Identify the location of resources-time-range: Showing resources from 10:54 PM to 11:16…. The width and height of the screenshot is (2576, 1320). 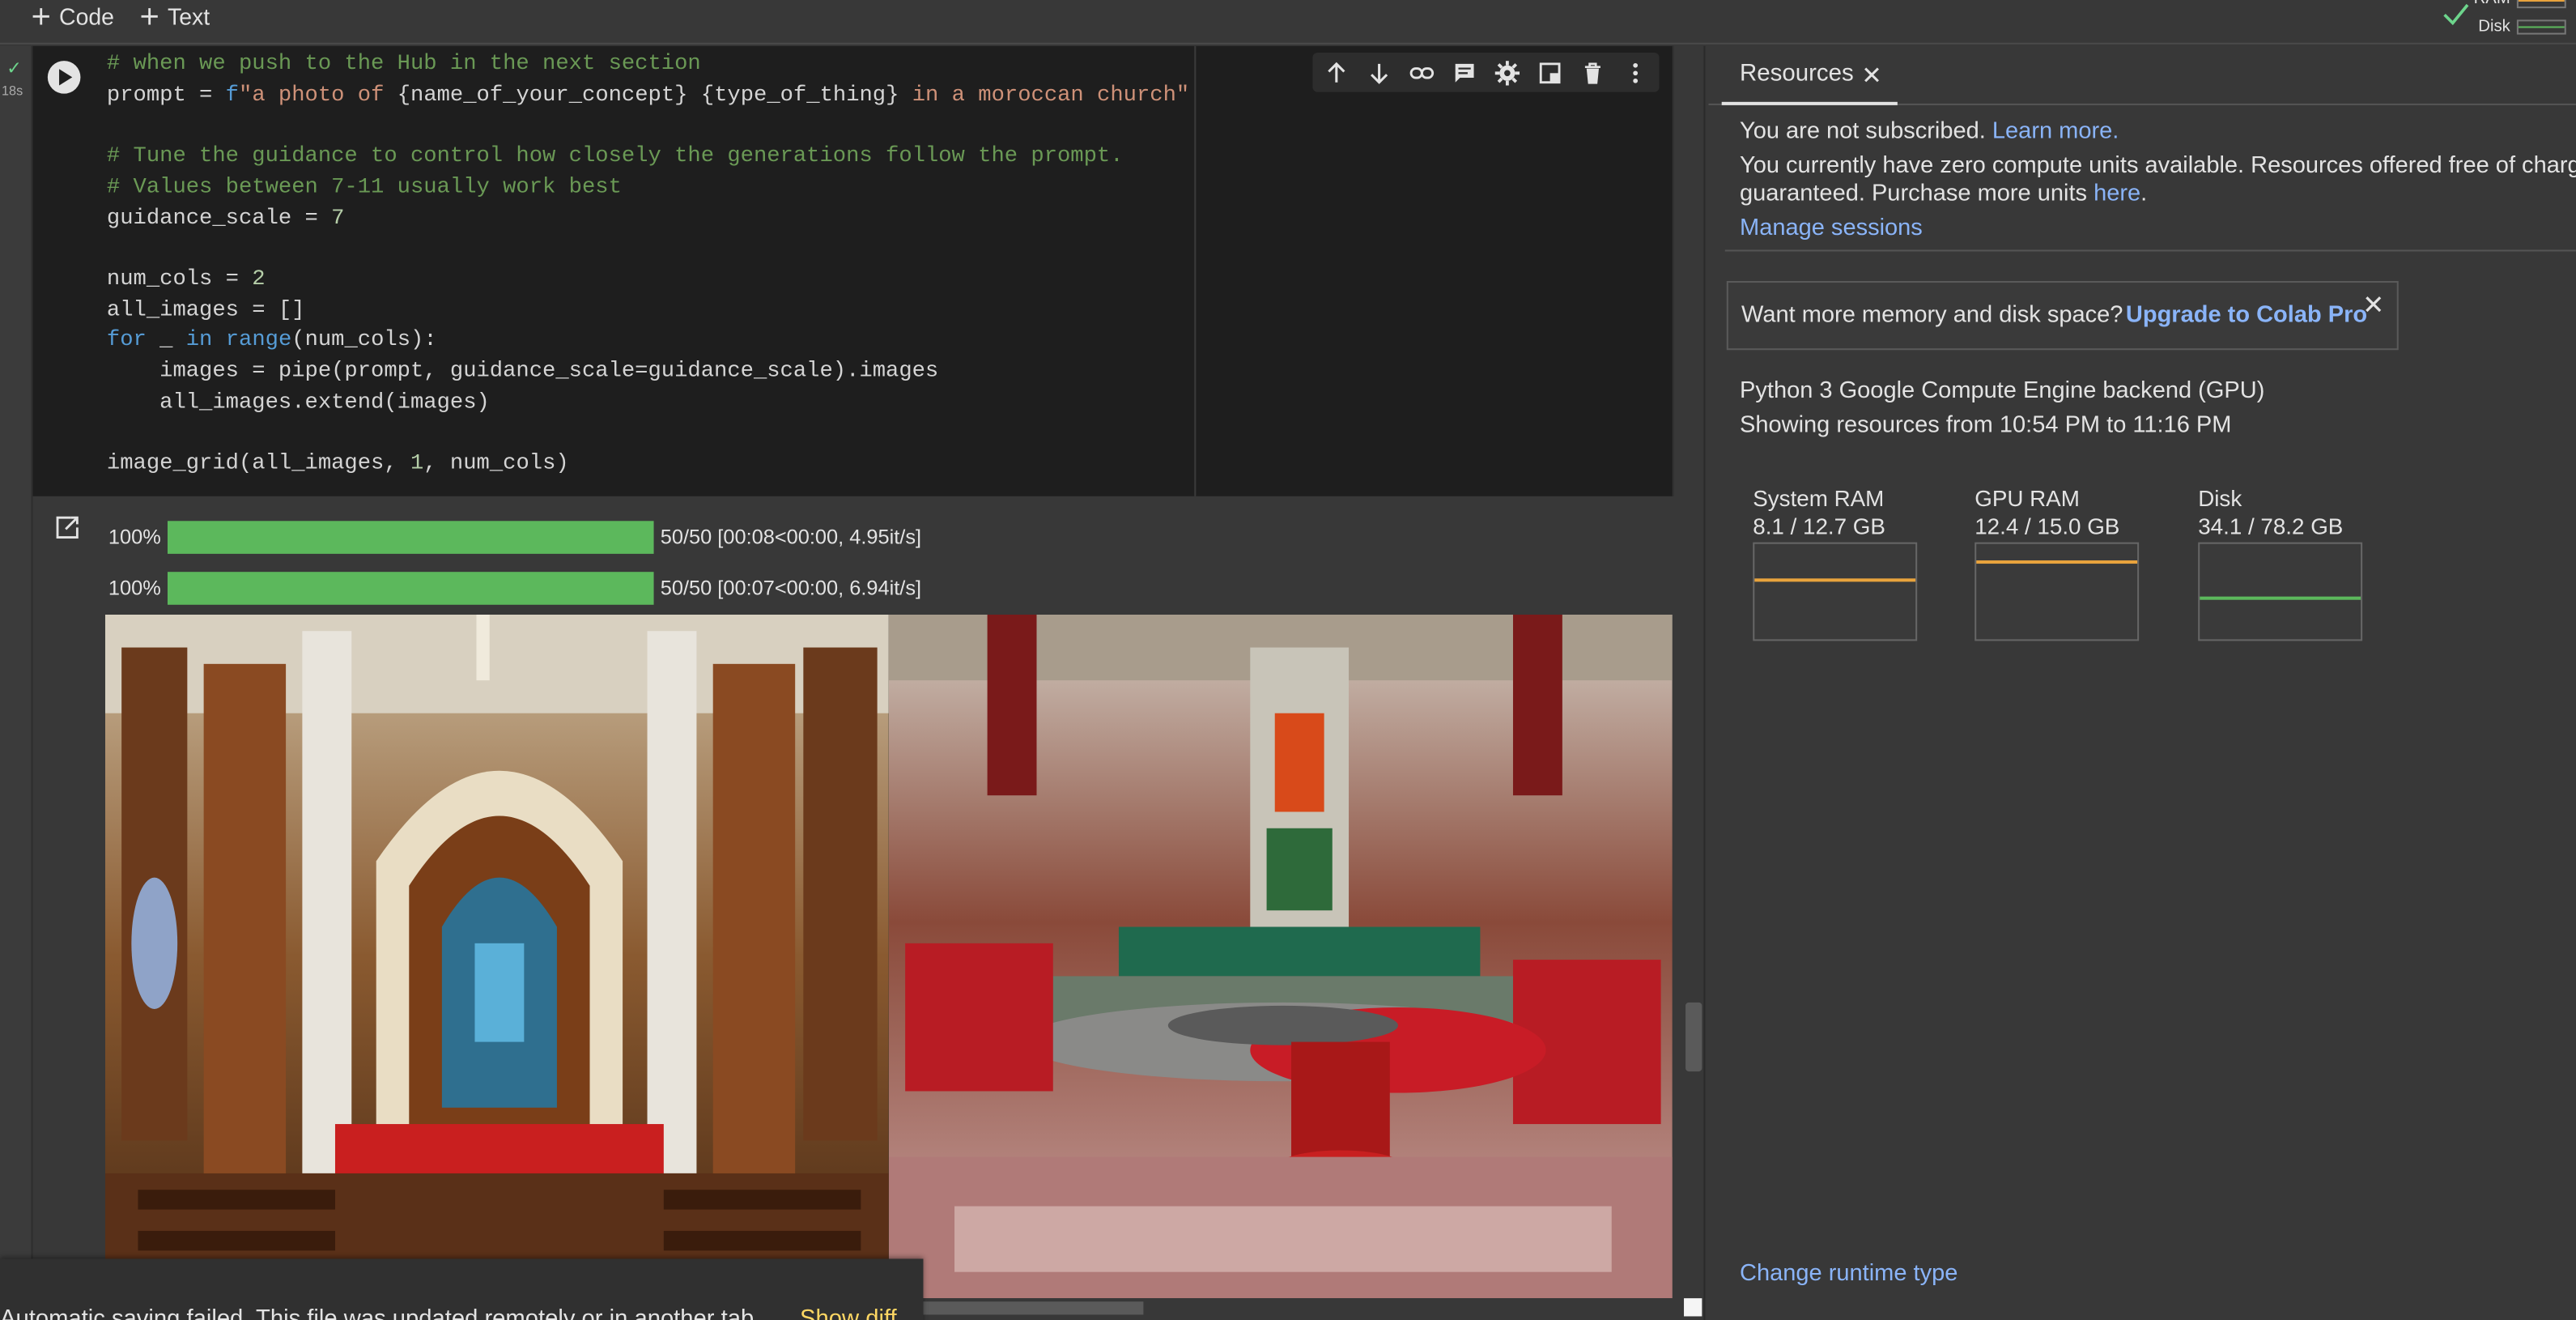
(1986, 425).